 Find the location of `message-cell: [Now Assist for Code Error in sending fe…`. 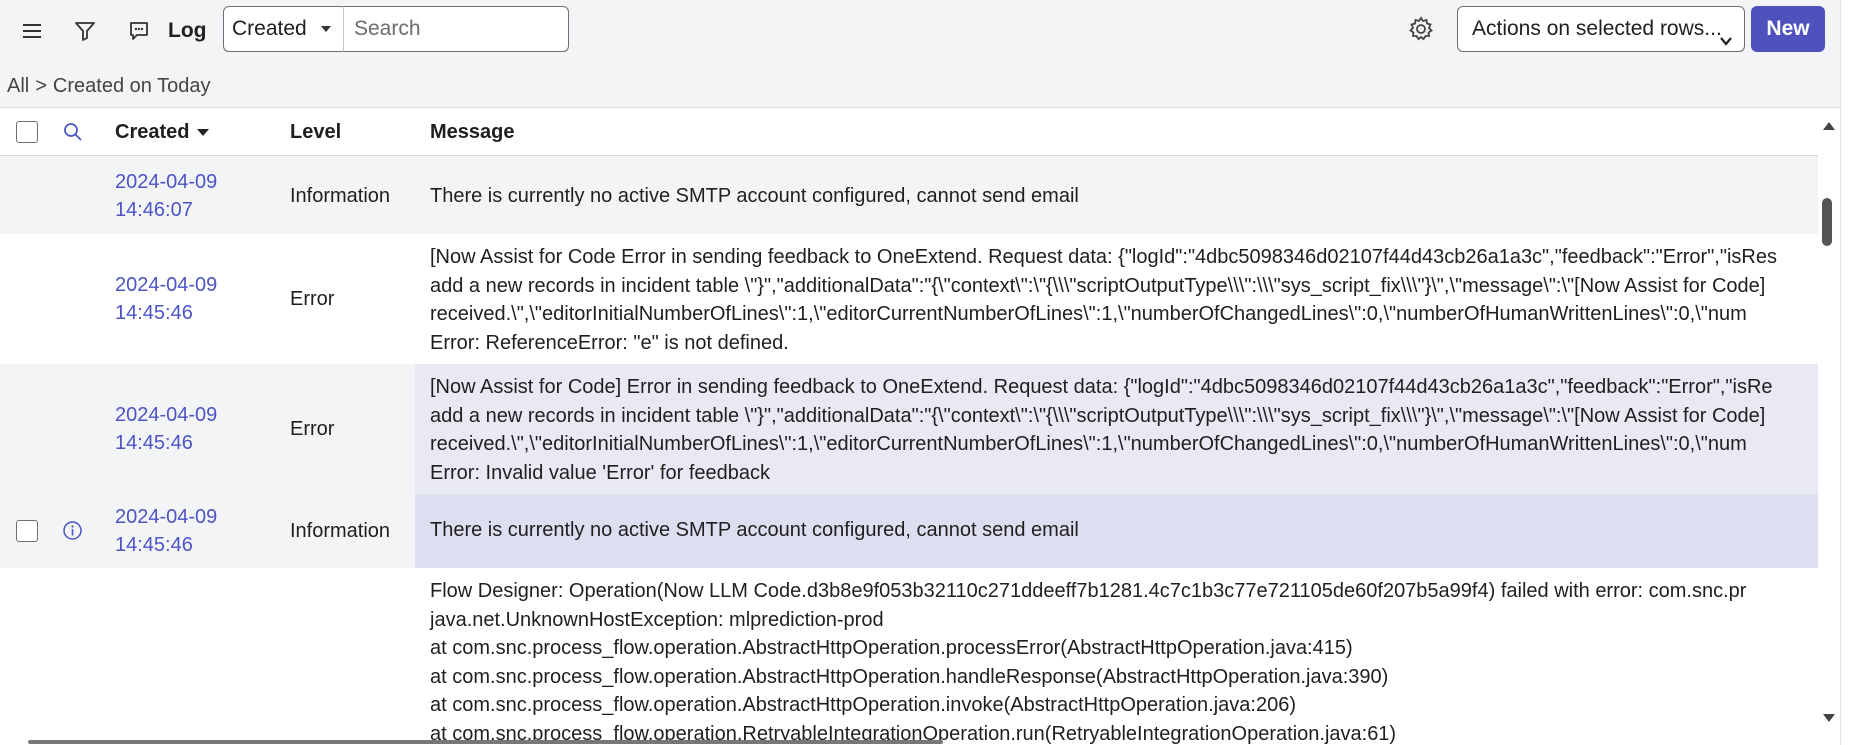

message-cell: [Now Assist for Code Error in sending fe… is located at coordinates (1103, 300).